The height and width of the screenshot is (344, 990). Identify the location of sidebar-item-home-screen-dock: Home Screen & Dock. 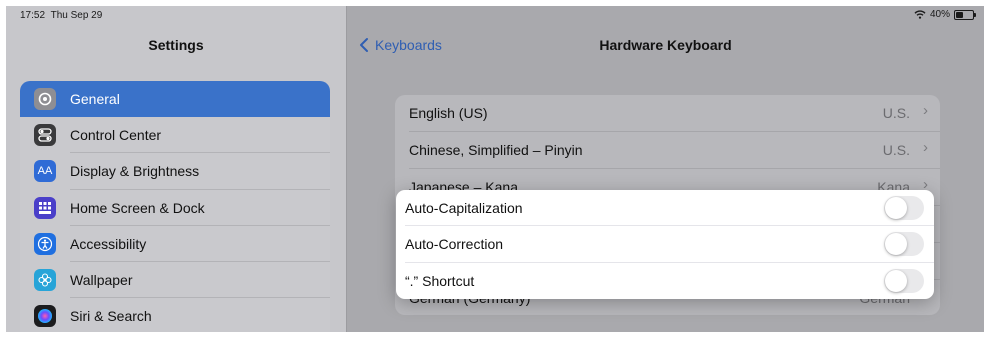
(175, 208).